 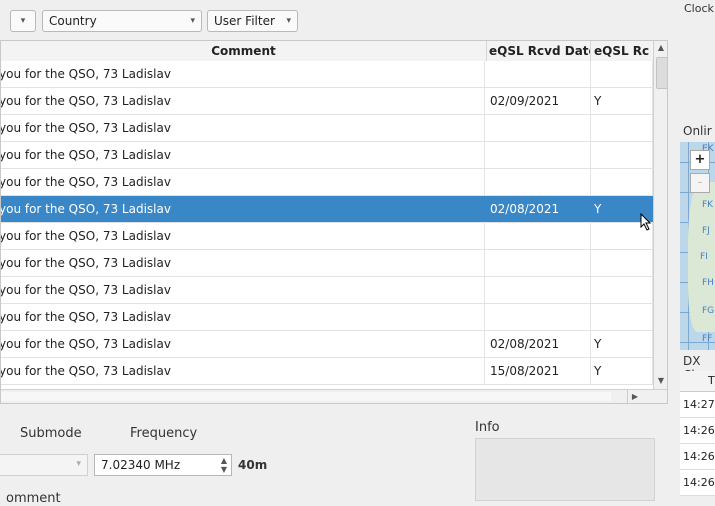 What do you see at coordinates (697, 131) in the screenshot?
I see `online-map-label: Onlir` at bounding box center [697, 131].